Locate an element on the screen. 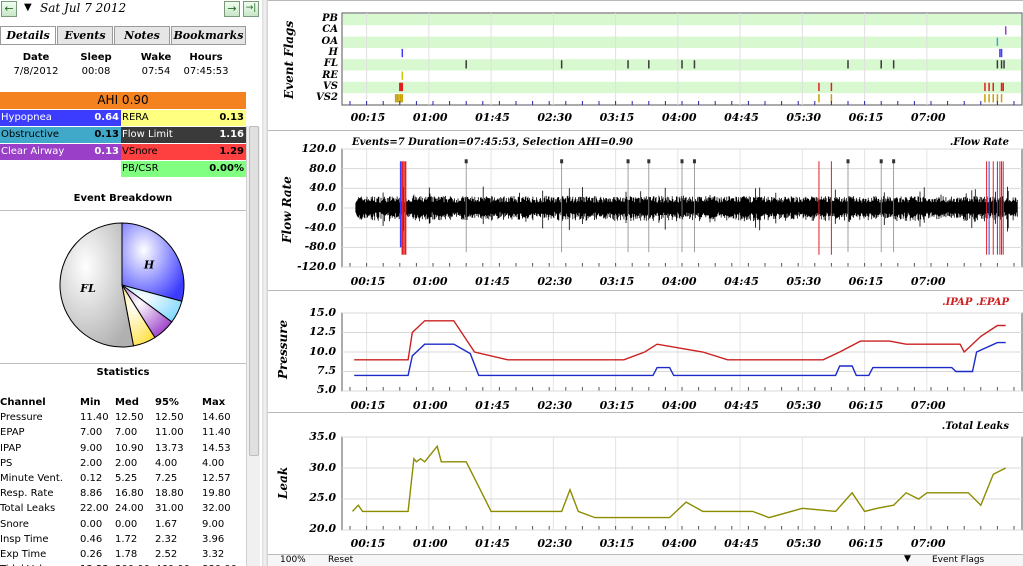 This screenshot has width=1023, height=566. stats-cell: 0.00 is located at coordinates (91, 524).